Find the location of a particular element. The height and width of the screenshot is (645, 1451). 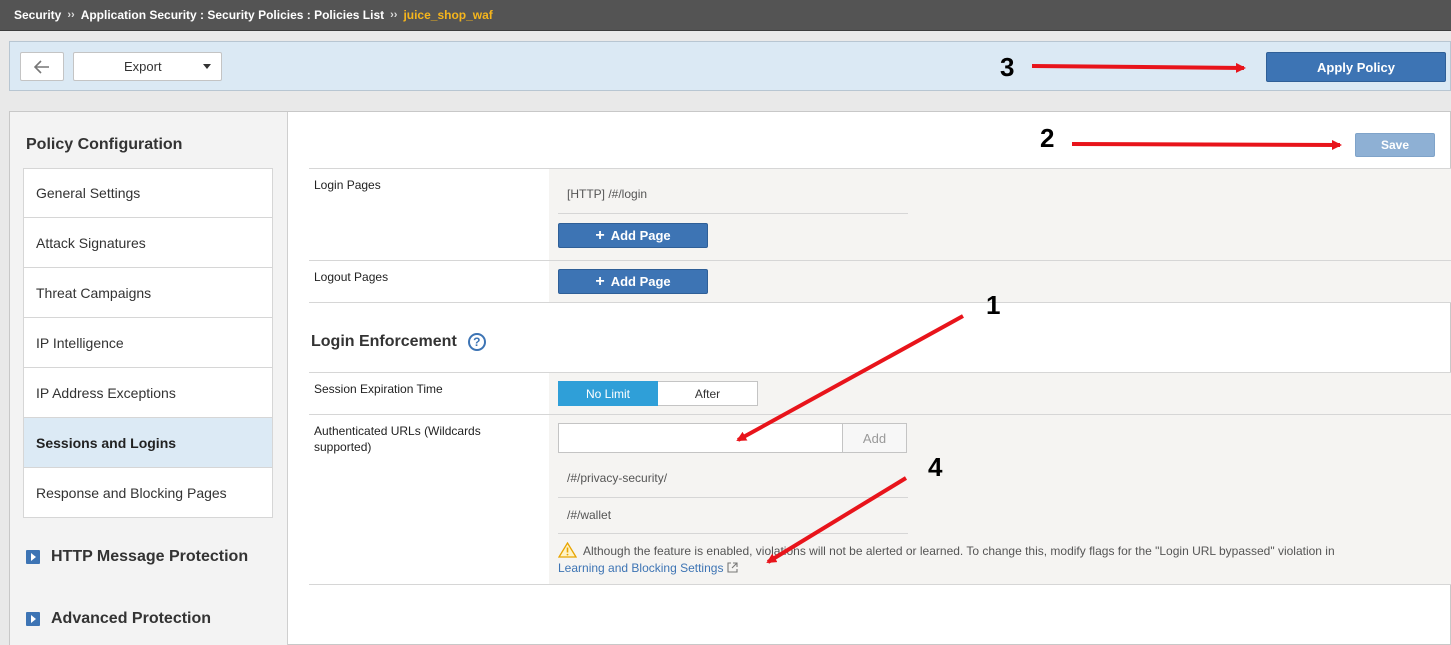

annotation-number-3: 3 is located at coordinates (1007, 67).